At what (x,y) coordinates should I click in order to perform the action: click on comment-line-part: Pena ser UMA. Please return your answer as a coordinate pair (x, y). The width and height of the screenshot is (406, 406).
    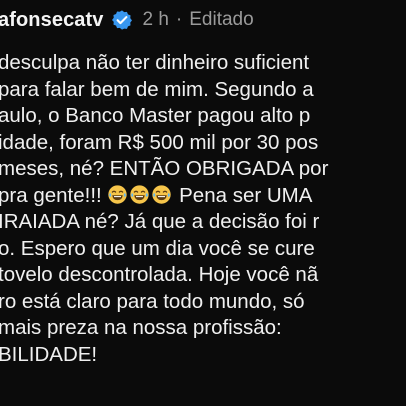
    Looking at the image, I should click on (243, 195).